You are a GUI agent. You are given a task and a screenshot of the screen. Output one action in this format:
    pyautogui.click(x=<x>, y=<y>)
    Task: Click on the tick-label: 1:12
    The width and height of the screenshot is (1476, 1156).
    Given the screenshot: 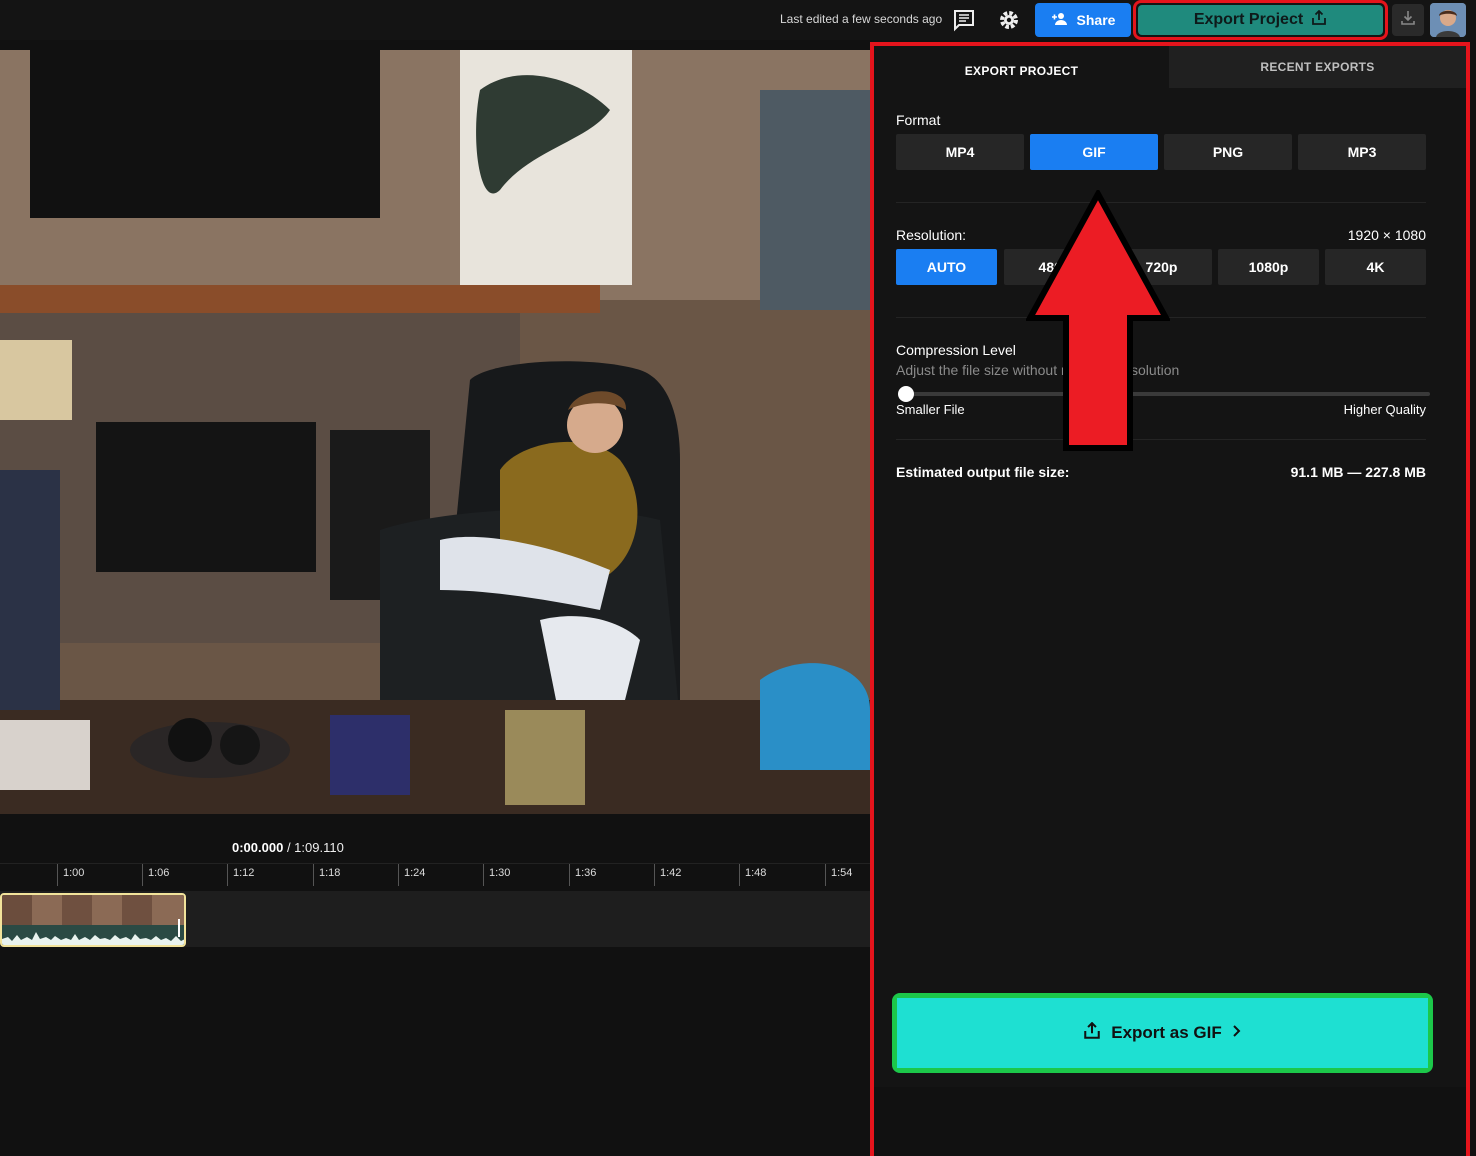 What is the action you would take?
    pyautogui.click(x=240, y=875)
    